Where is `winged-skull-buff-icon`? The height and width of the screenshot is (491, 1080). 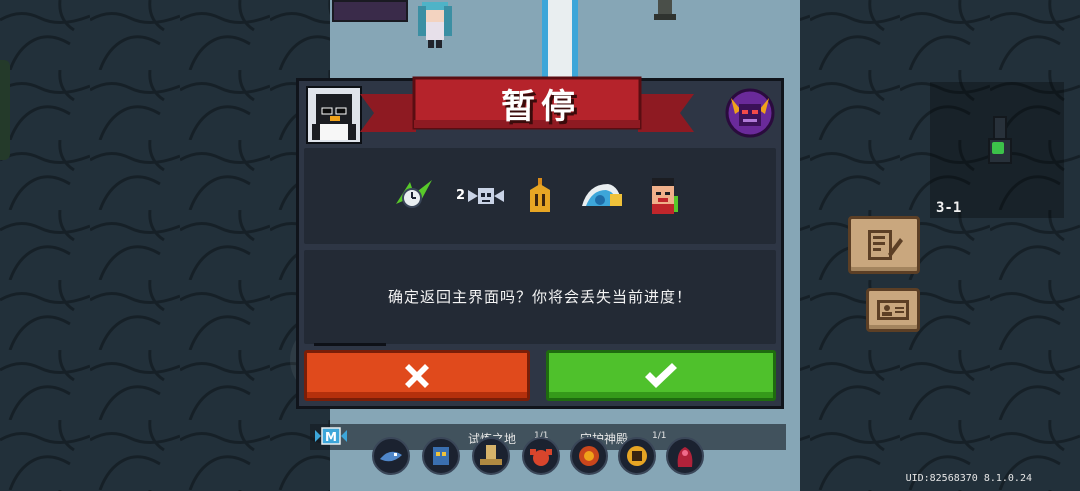 winged-skull-buff-icon is located at coordinates (486, 196).